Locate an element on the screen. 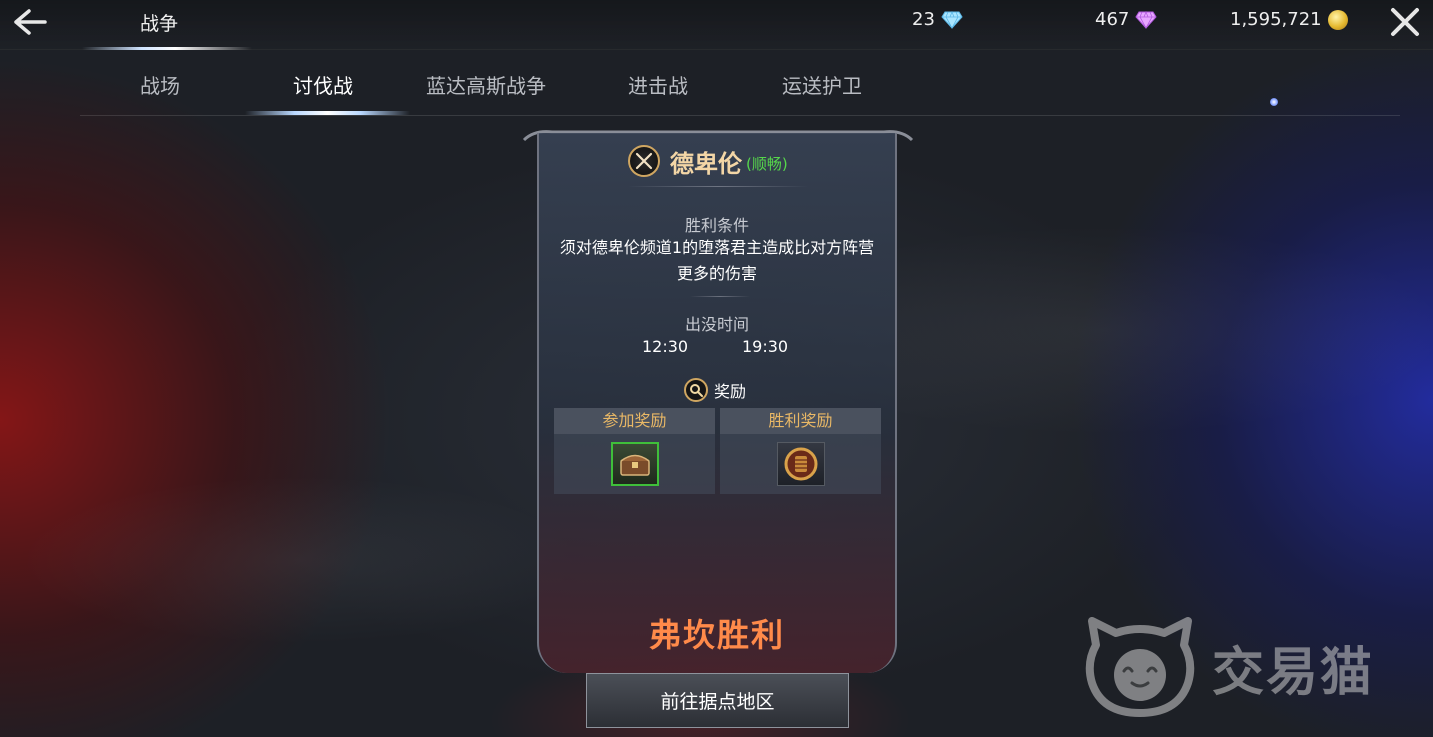 The height and width of the screenshot is (737, 1433). goto-stronghold-button: 前往据点地区 is located at coordinates (717, 700).